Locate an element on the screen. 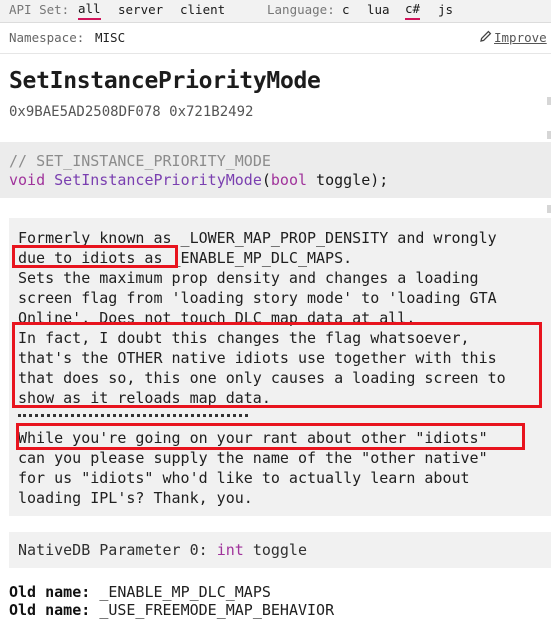  improve-link: Improve is located at coordinates (513, 38).